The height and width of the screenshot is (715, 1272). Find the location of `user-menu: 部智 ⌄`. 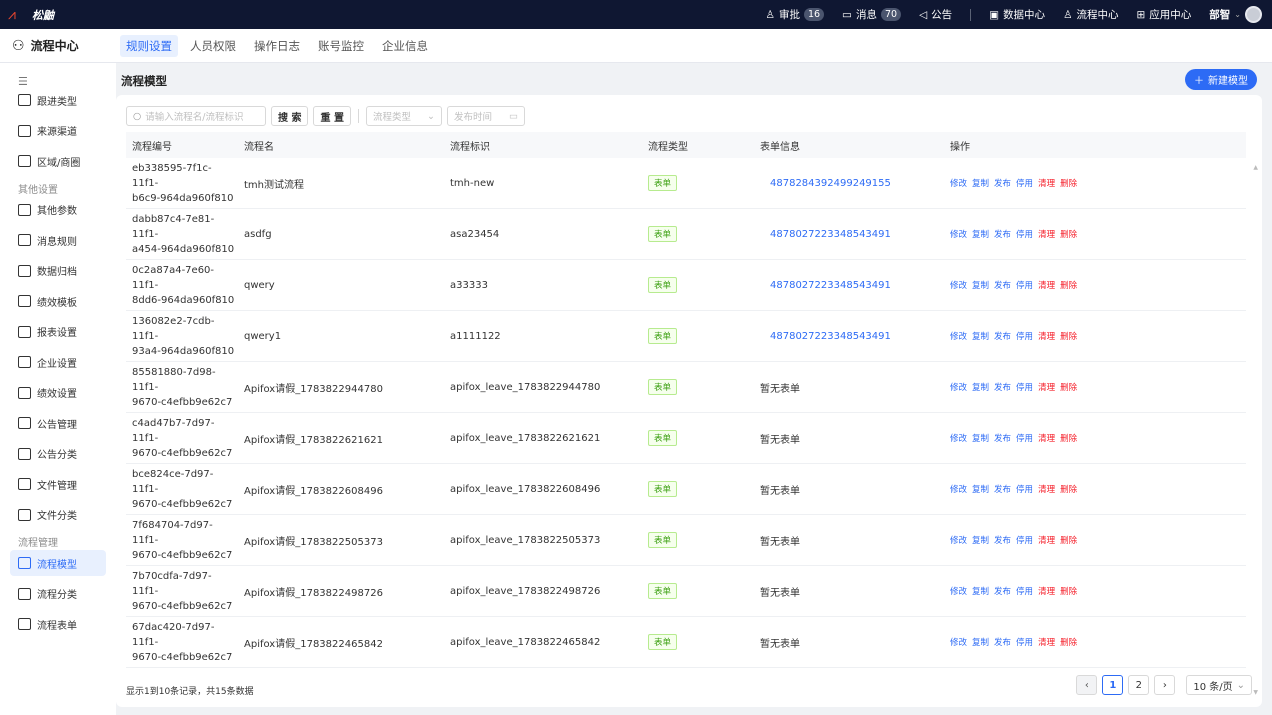

user-menu: 部智 ⌄ is located at coordinates (1235, 14).